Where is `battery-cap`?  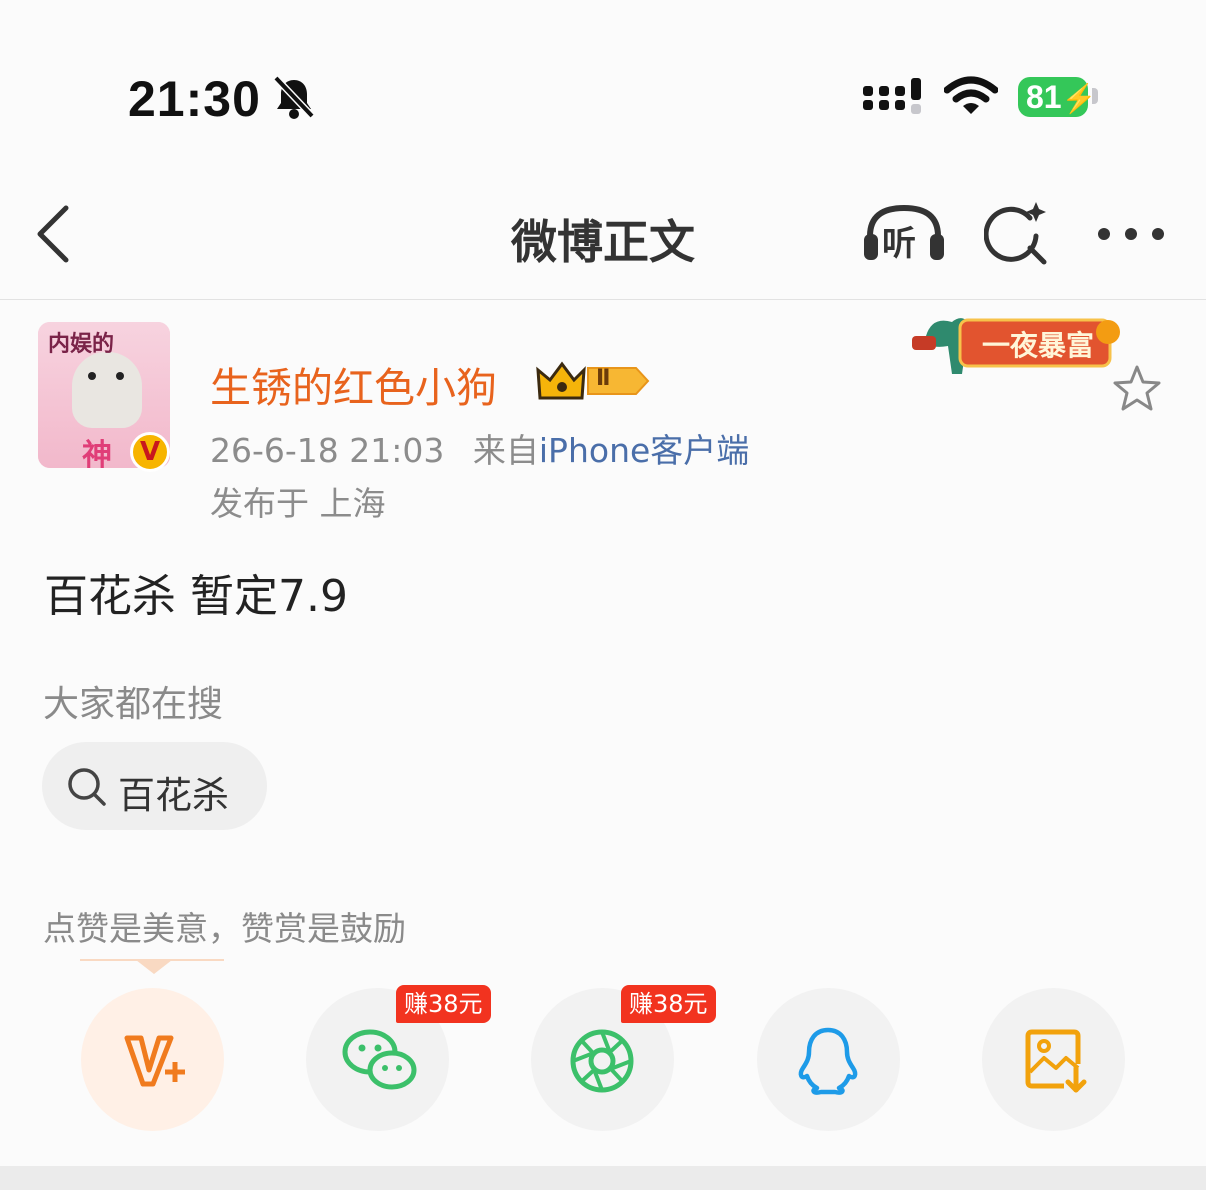
battery-cap is located at coordinates (1095, 96).